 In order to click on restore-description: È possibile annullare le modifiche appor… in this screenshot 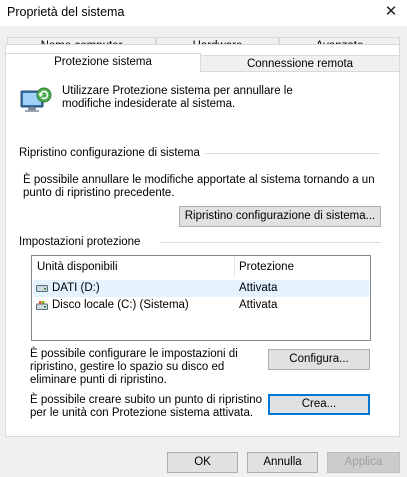, I will do `click(199, 186)`.